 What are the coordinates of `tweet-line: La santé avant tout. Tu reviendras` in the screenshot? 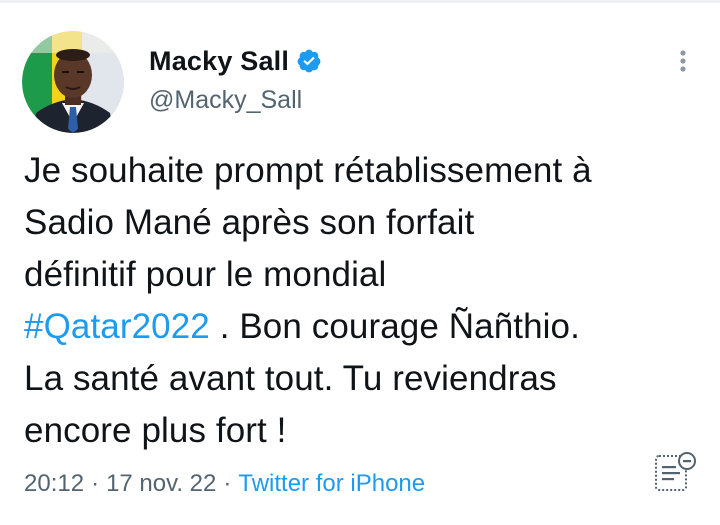 It's located at (290, 378).